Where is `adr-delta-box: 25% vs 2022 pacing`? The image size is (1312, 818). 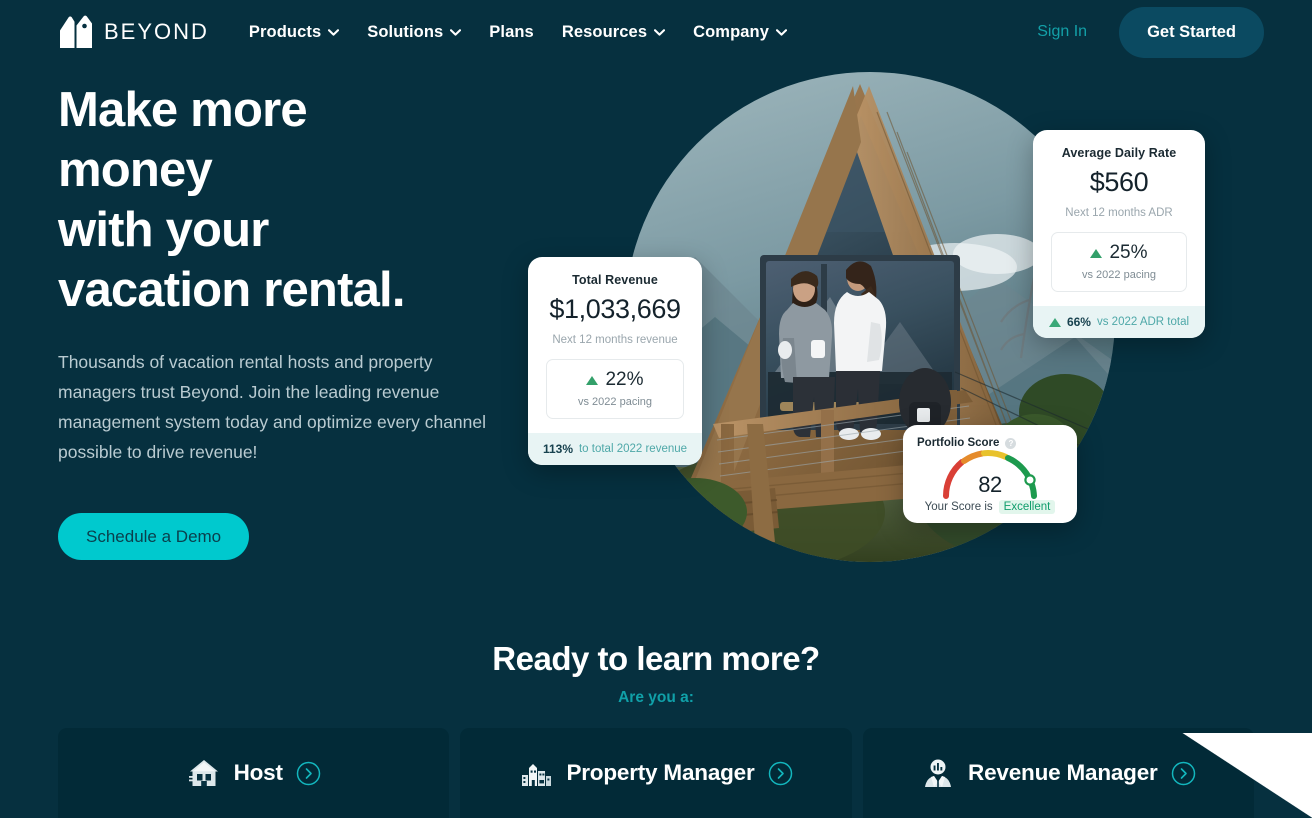
adr-delta-box: 25% vs 2022 pacing is located at coordinates (1119, 262).